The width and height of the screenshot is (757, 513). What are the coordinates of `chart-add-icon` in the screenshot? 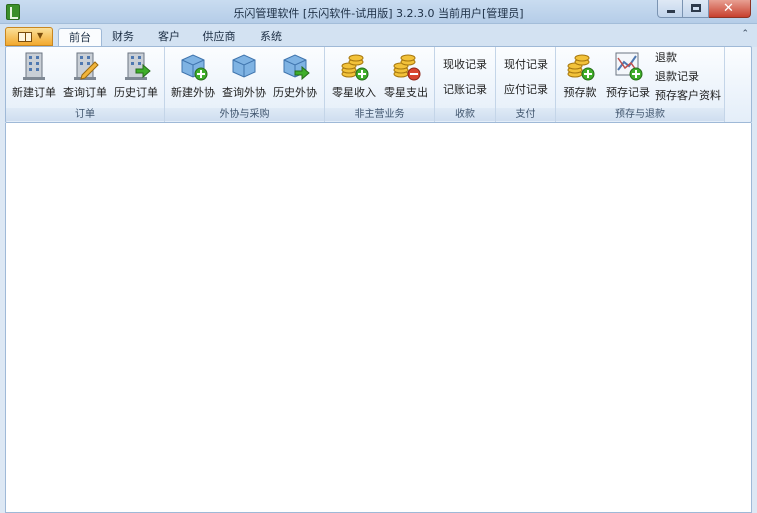 It's located at (629, 66).